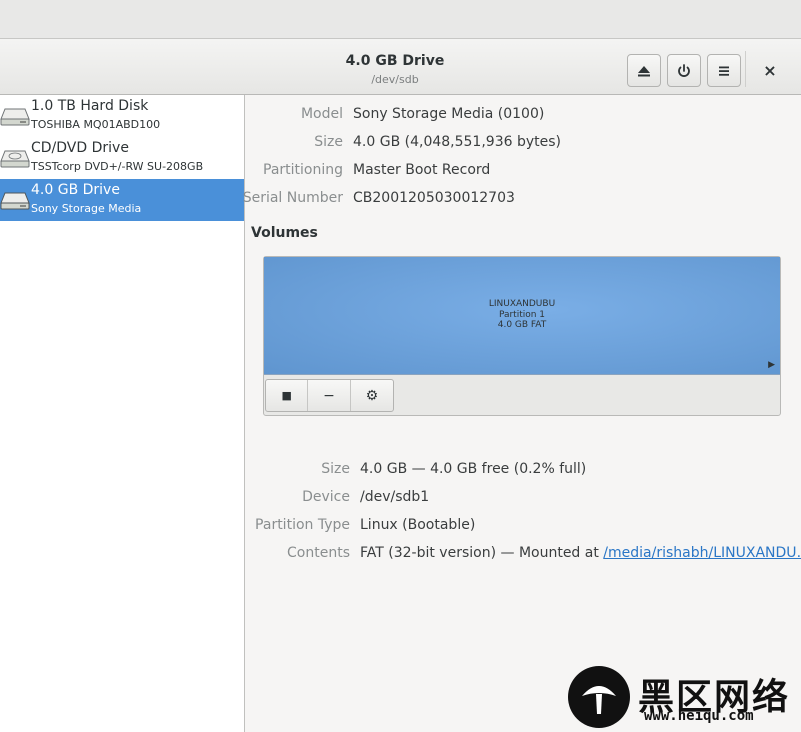 The height and width of the screenshot is (732, 801). What do you see at coordinates (80, 148) in the screenshot?
I see `drive-name: CD/DVD Drive` at bounding box center [80, 148].